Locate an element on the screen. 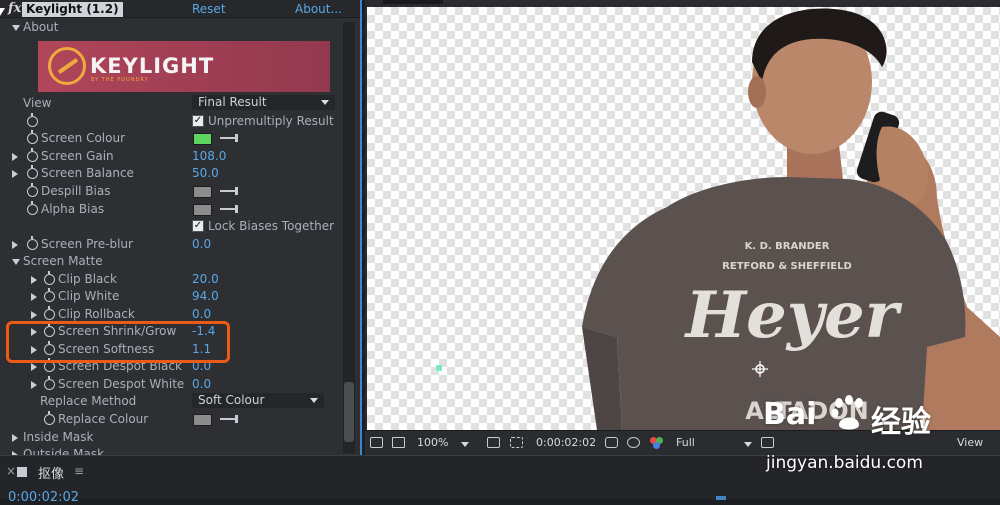 This screenshot has height=505, width=1000. replace-colour-swatch is located at coordinates (202, 420).